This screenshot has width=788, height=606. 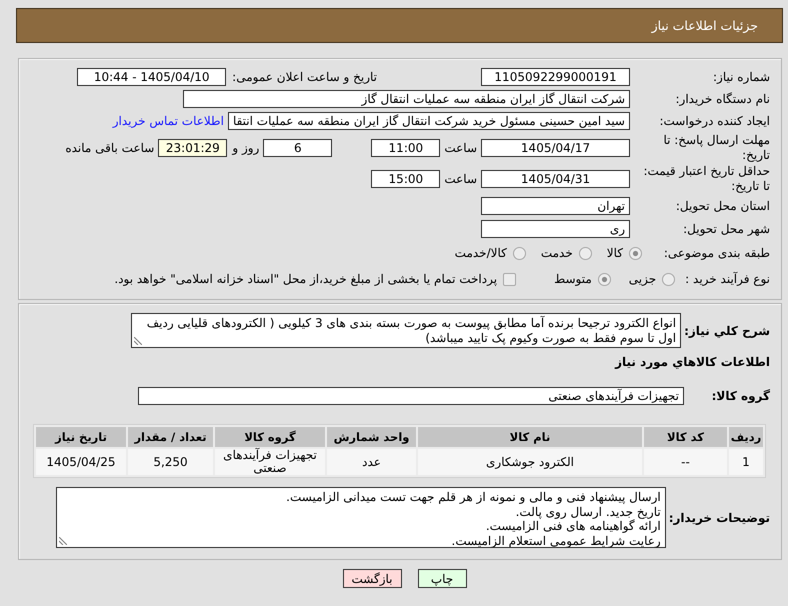 What do you see at coordinates (304, 77) in the screenshot?
I see `field-label: تاریخ و ساعت اعلان عمومی:` at bounding box center [304, 77].